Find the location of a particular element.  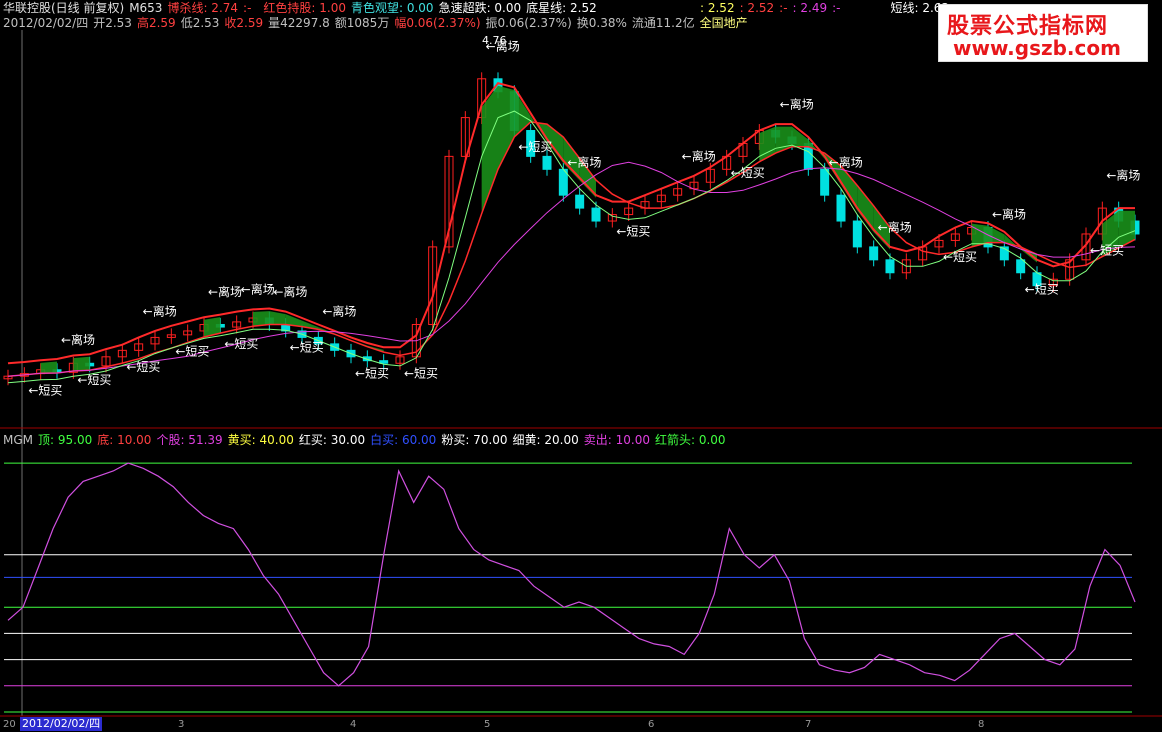

ind-sell: 卖出: 10.00 is located at coordinates (616, 440).